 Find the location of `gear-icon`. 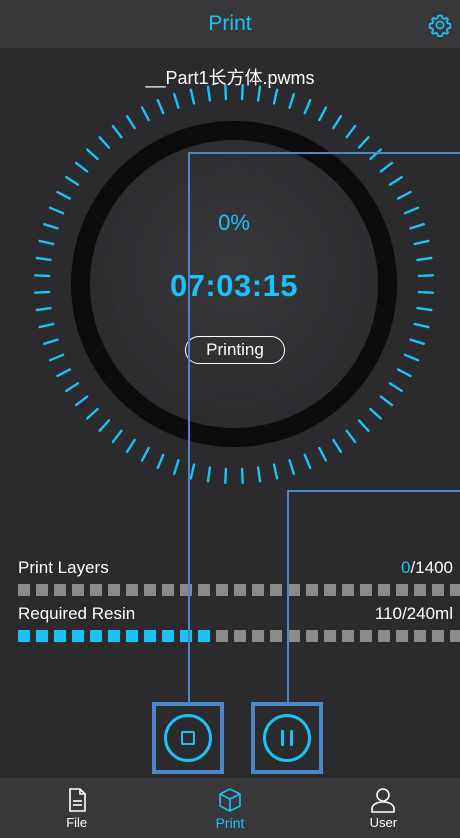

gear-icon is located at coordinates (440, 25).